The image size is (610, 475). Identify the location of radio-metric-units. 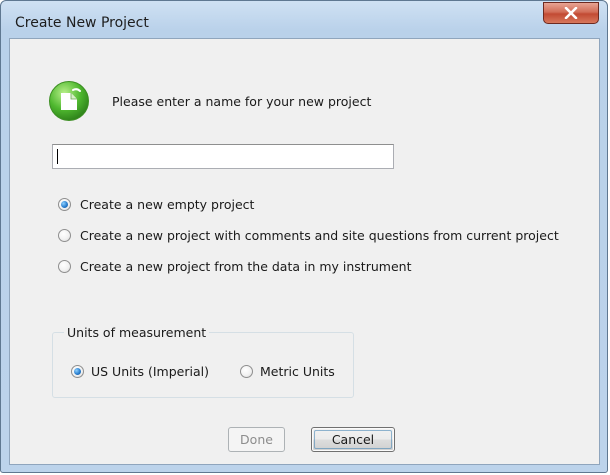
(246, 371).